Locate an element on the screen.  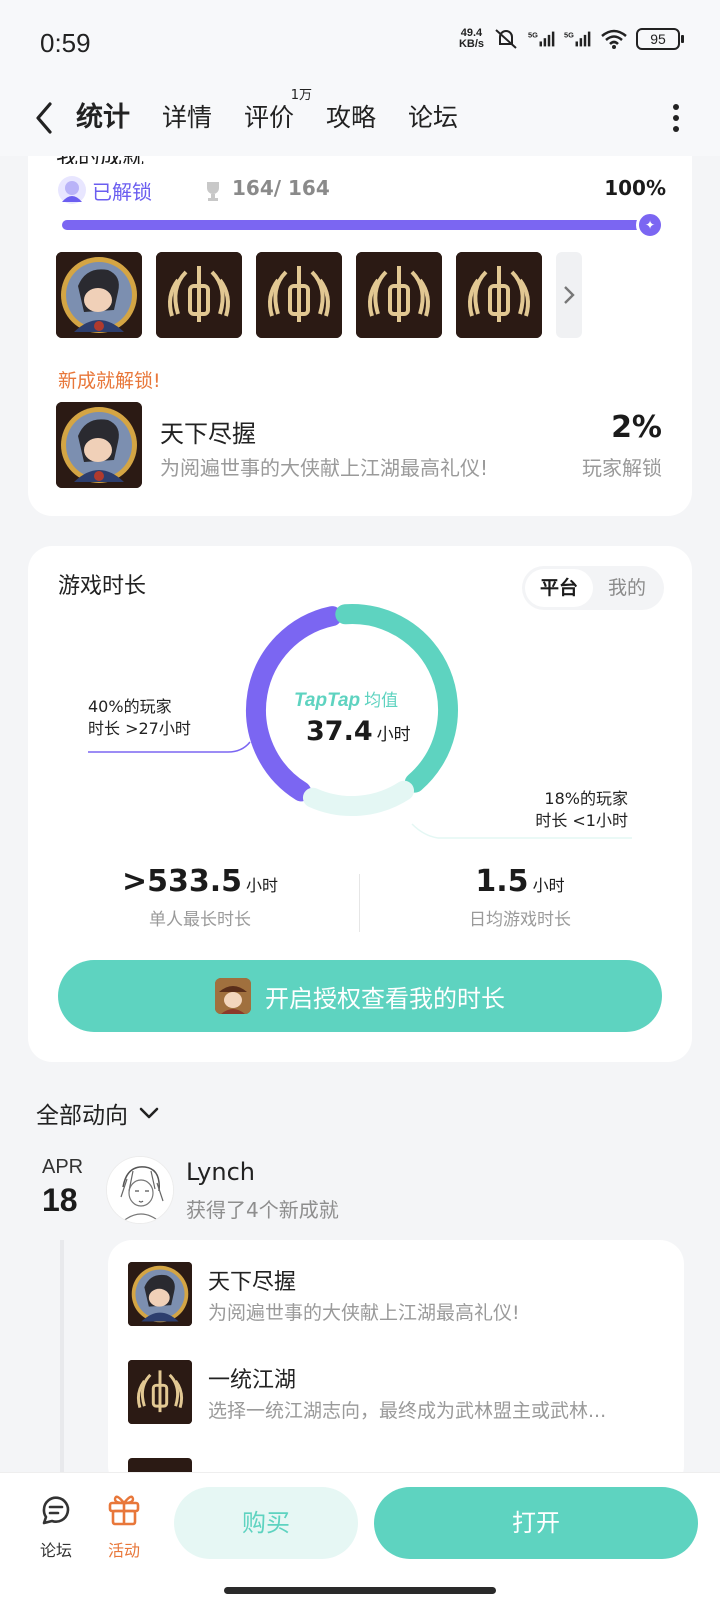
achievements-title: 我的成就 is located at coordinates (100, 160).